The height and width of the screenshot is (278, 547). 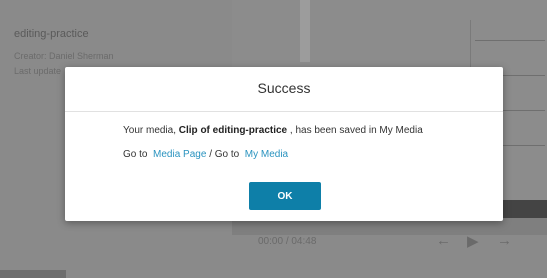 What do you see at coordinates (443, 240) in the screenshot?
I see `arrow-left-icon: ←` at bounding box center [443, 240].